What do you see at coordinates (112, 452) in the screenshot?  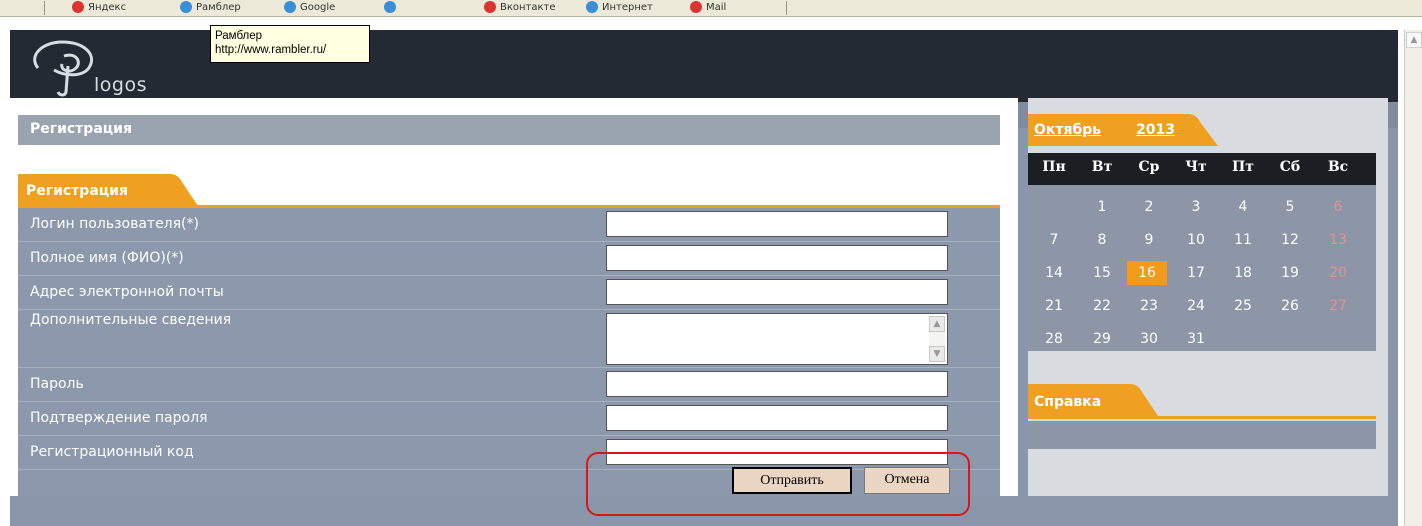 I see `reg-code-label: Регистрационный код` at bounding box center [112, 452].